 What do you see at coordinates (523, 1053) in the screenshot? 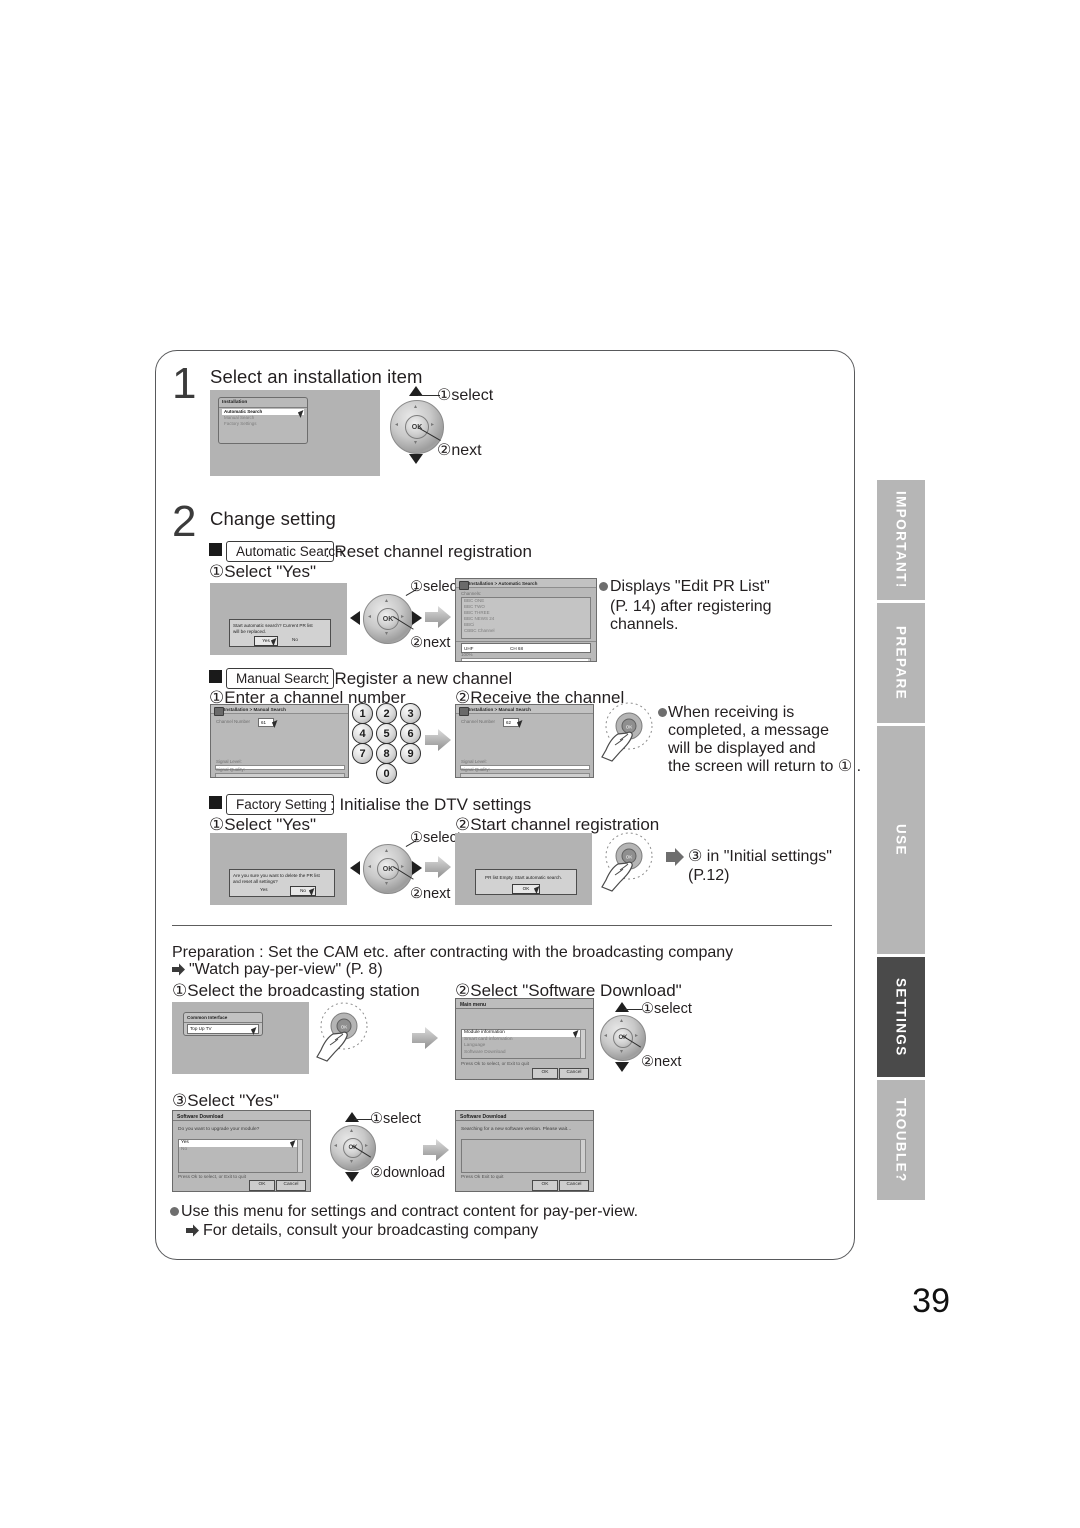
I see `main-menu-item-software-download: Software Download` at bounding box center [523, 1053].